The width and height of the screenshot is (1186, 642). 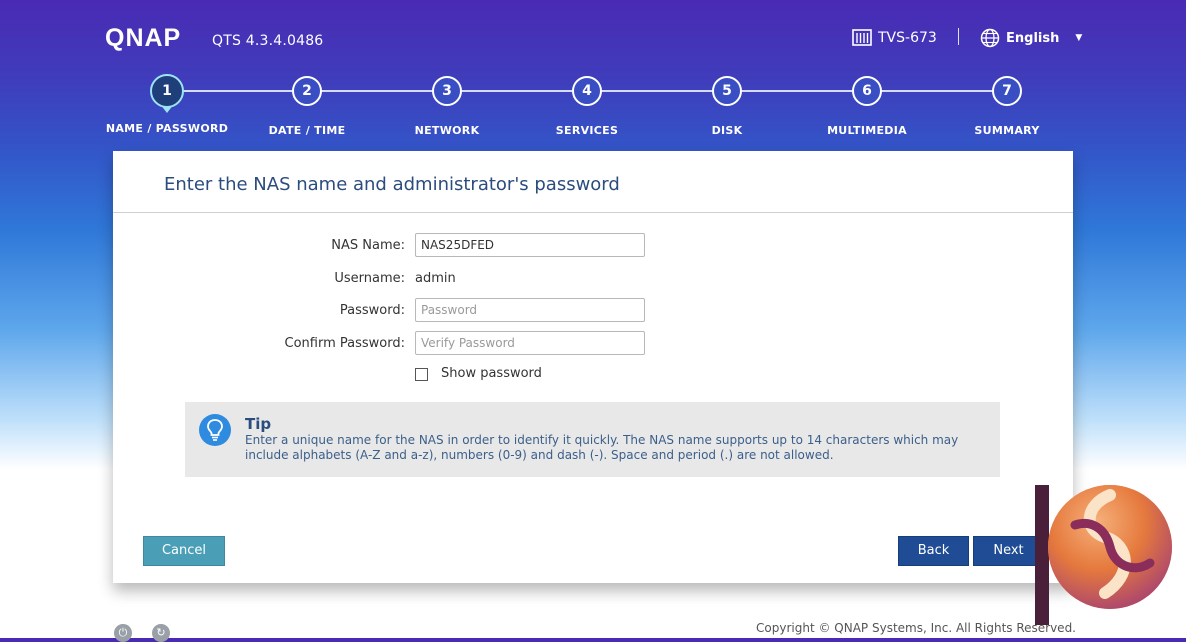 I want to click on username-value: admin, so click(x=435, y=278).